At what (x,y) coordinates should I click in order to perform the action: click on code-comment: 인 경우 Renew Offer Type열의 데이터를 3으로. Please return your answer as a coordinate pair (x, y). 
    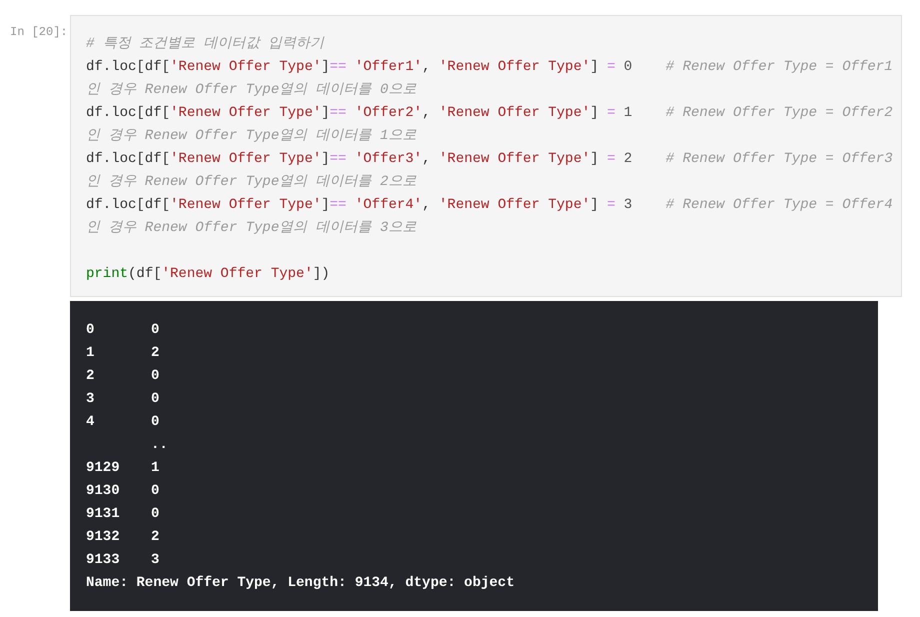
    Looking at the image, I should click on (251, 228).